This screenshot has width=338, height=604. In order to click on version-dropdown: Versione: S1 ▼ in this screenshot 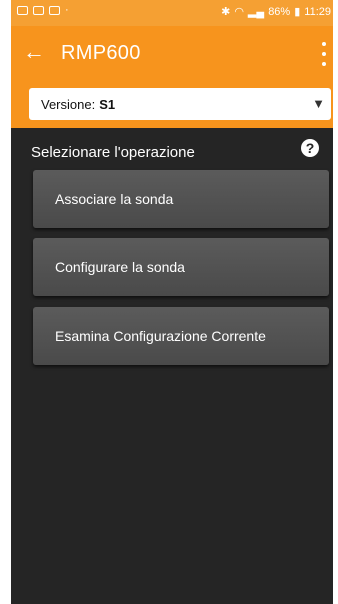, I will do `click(180, 104)`.